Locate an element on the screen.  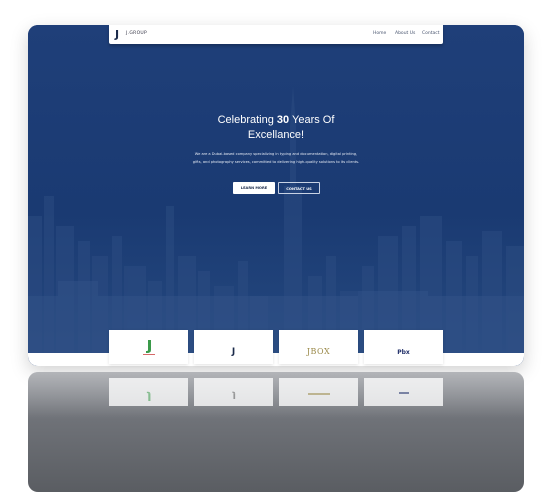
learn-more-button: LEARN MORE is located at coordinates (254, 188).